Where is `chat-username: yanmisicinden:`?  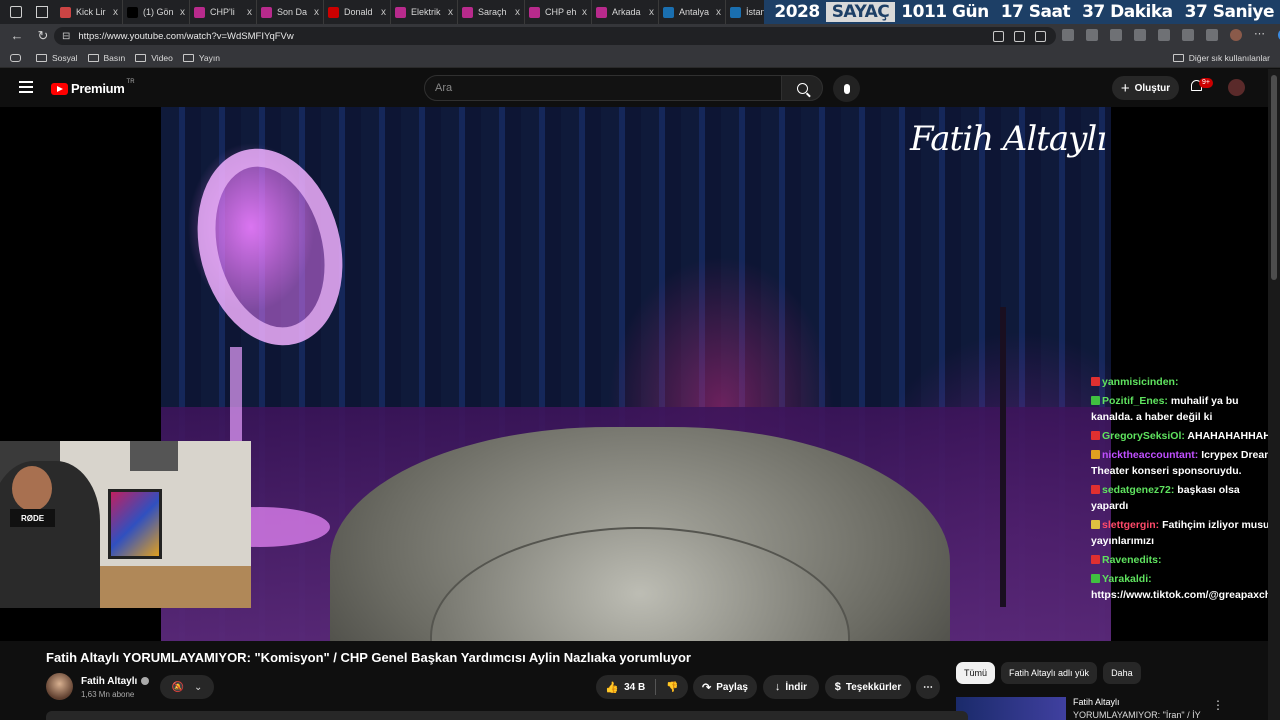 chat-username: yanmisicinden: is located at coordinates (1140, 382).